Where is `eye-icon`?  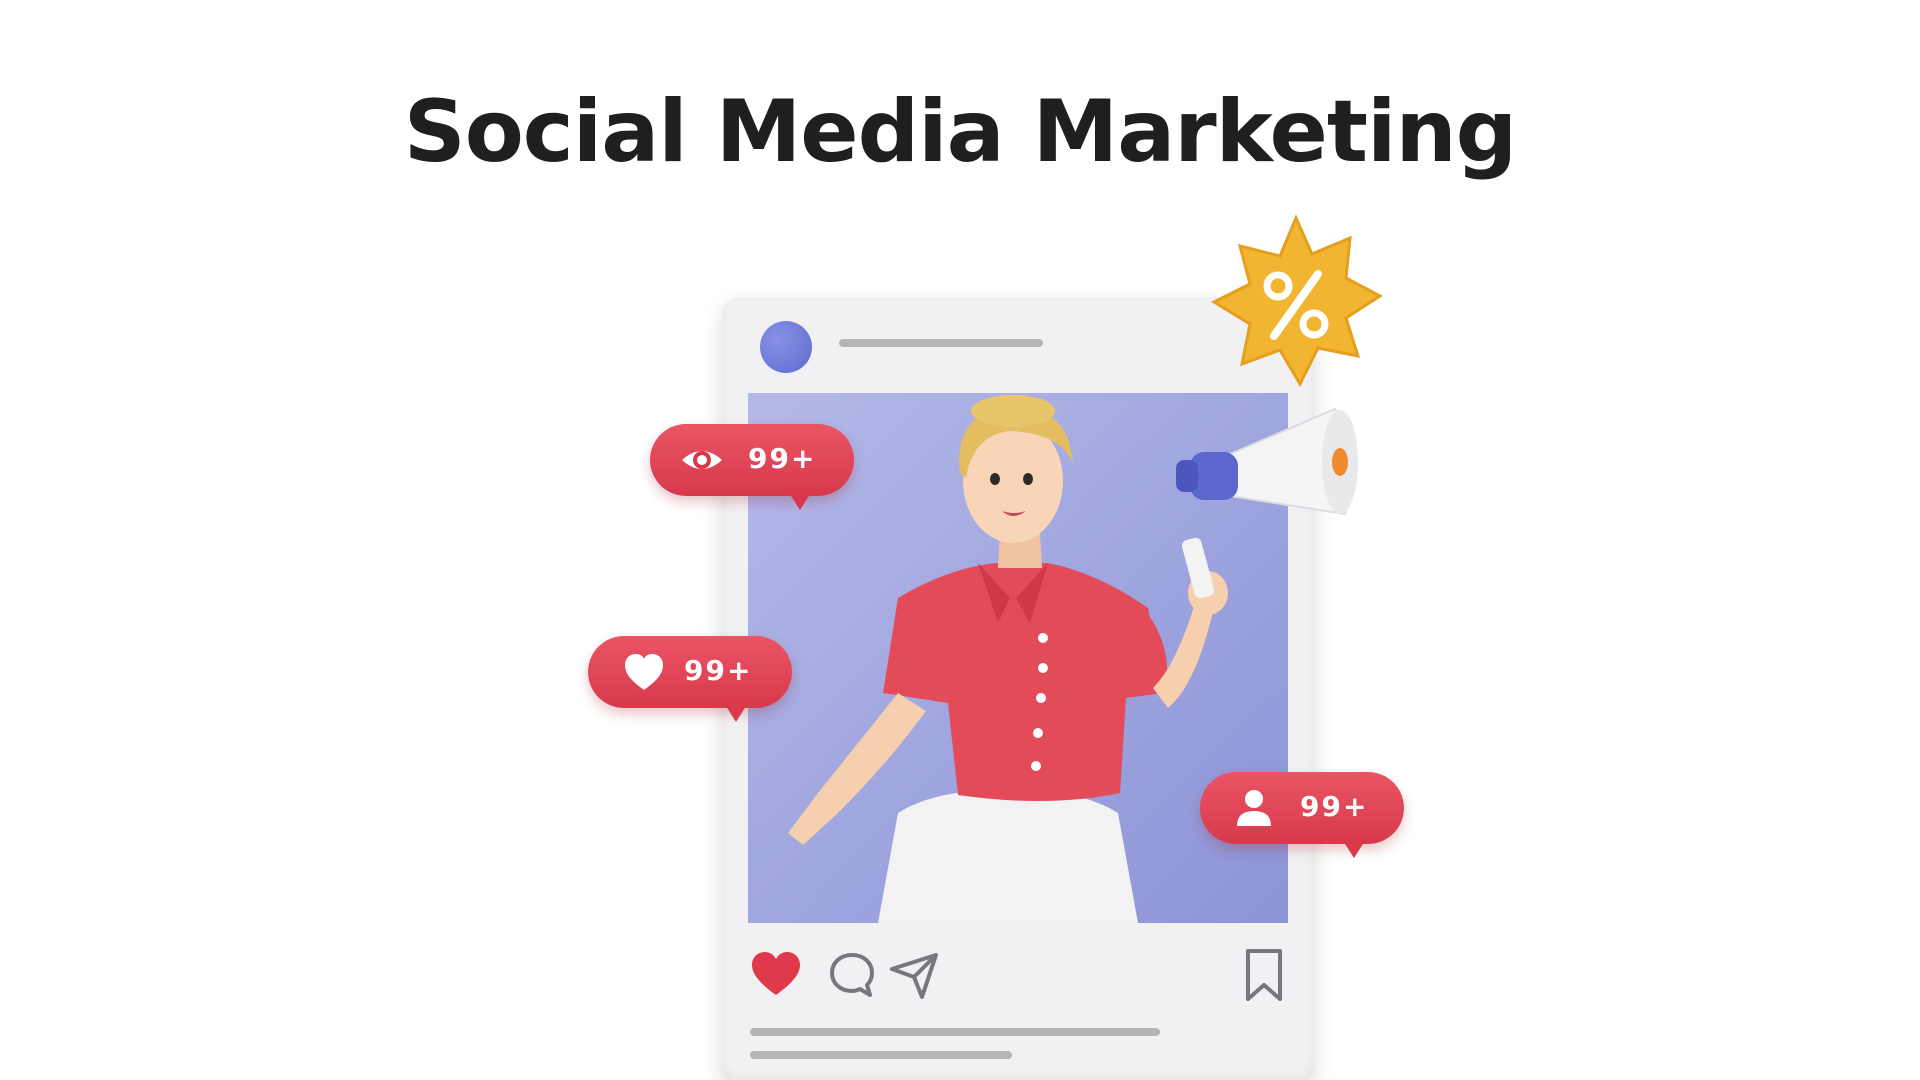 eye-icon is located at coordinates (702, 460).